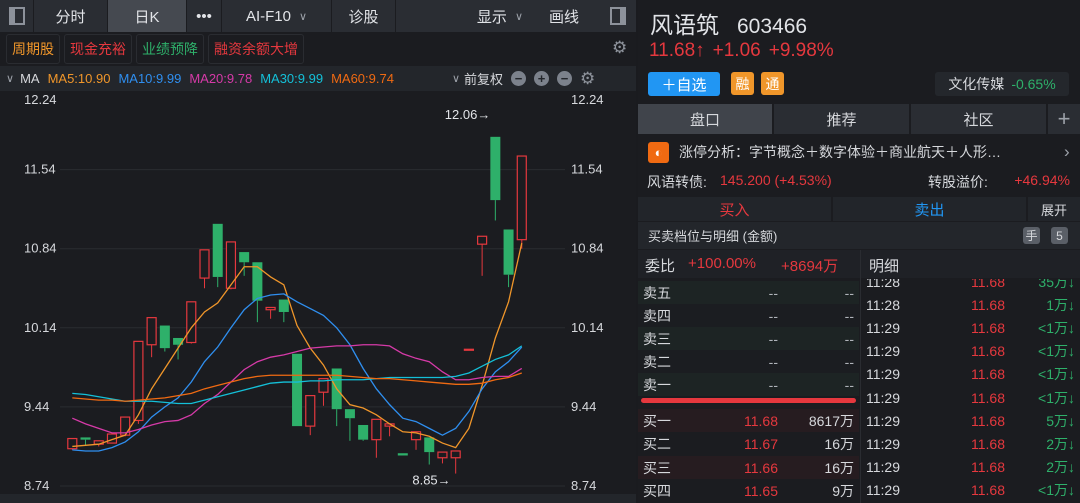 The height and width of the screenshot is (503, 1080). What do you see at coordinates (748, 491) in the screenshot?
I see `bid-row: 买四 11.65 9万` at bounding box center [748, 491].